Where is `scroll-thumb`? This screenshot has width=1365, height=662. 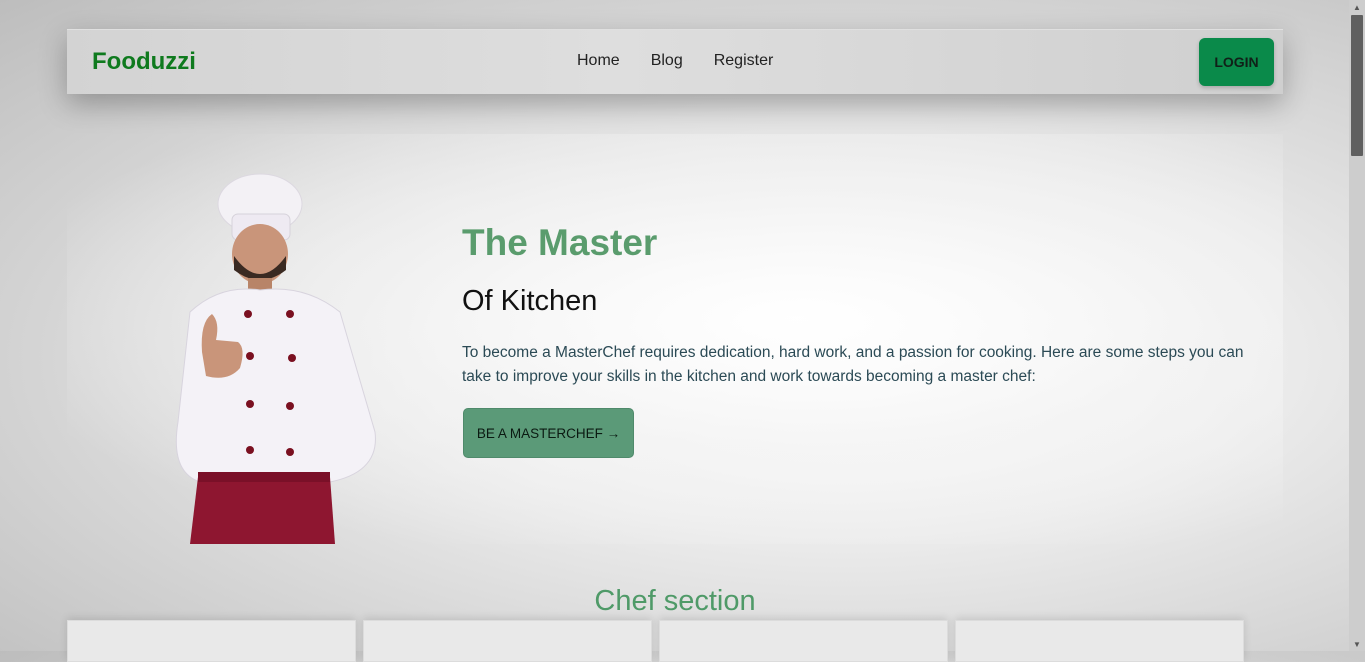 scroll-thumb is located at coordinates (1357, 85).